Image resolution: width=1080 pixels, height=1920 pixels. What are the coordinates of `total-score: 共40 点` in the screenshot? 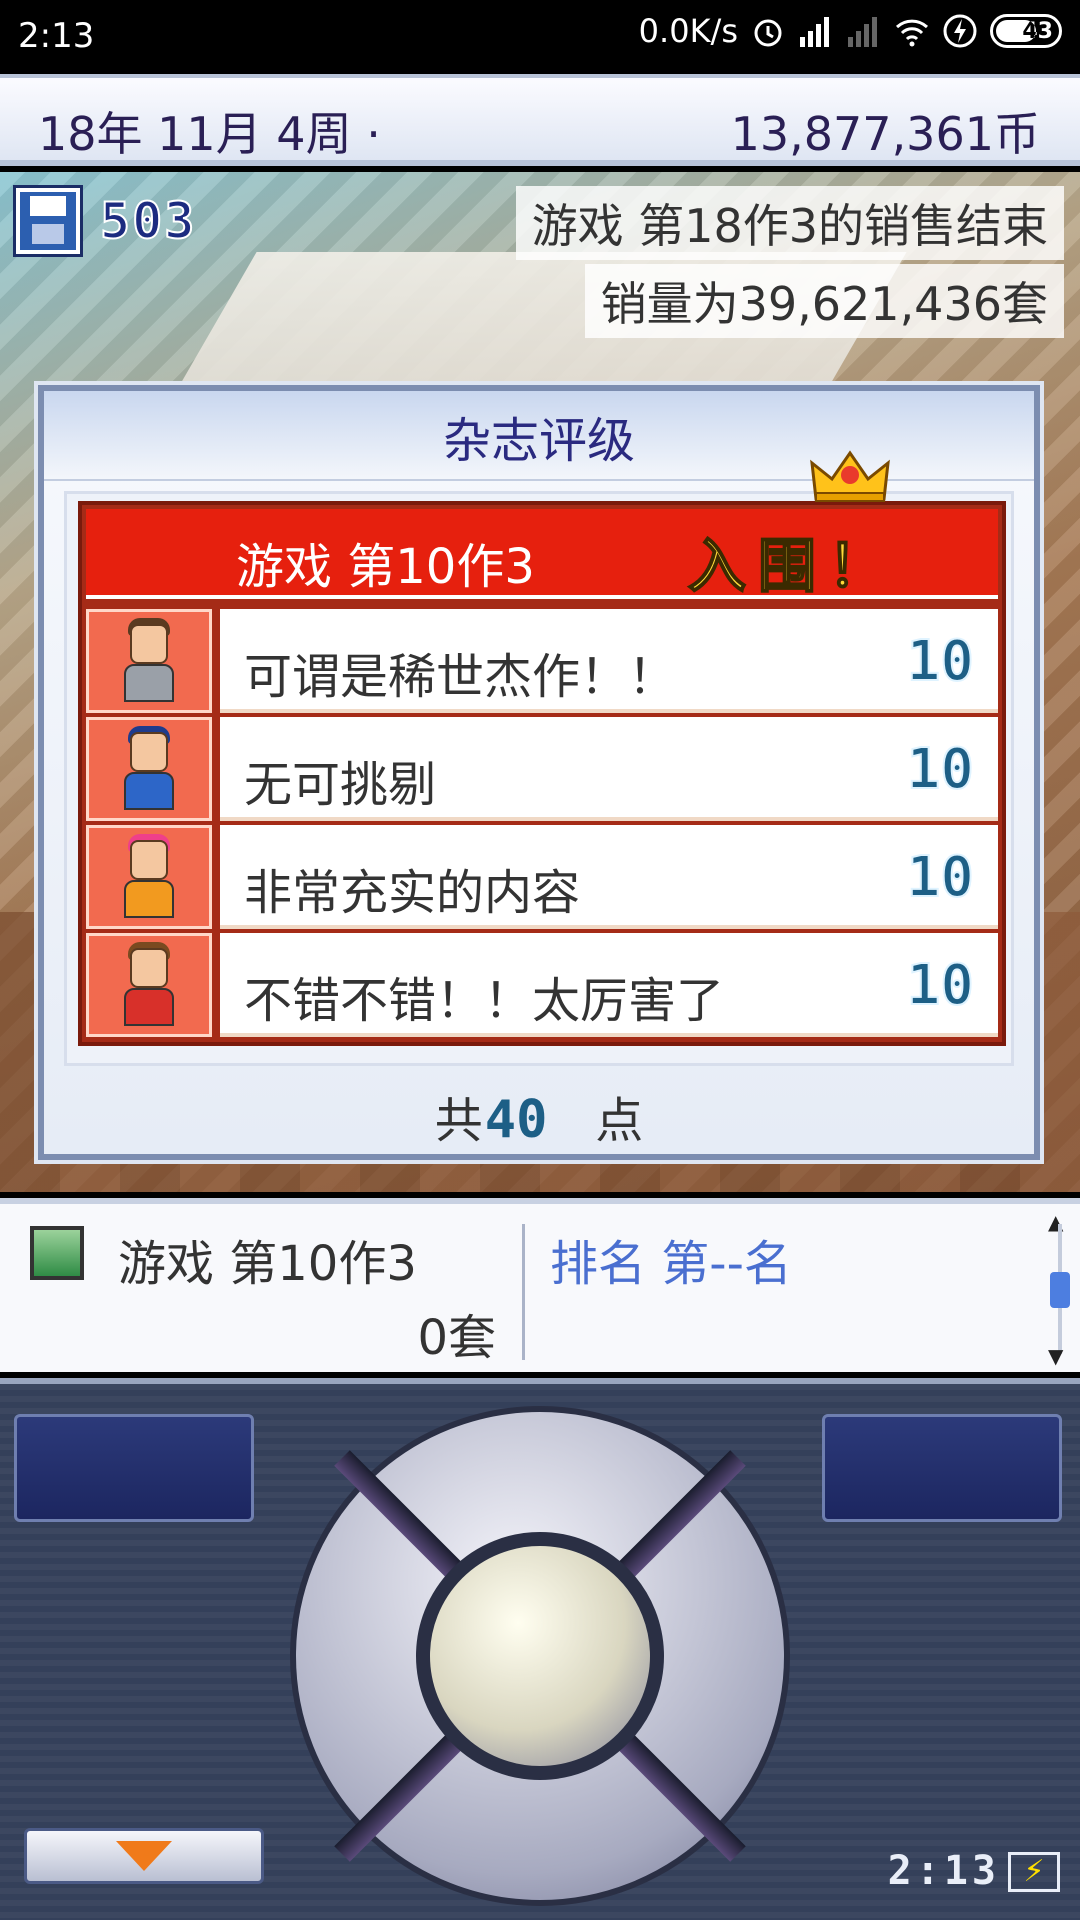 It's located at (539, 1116).